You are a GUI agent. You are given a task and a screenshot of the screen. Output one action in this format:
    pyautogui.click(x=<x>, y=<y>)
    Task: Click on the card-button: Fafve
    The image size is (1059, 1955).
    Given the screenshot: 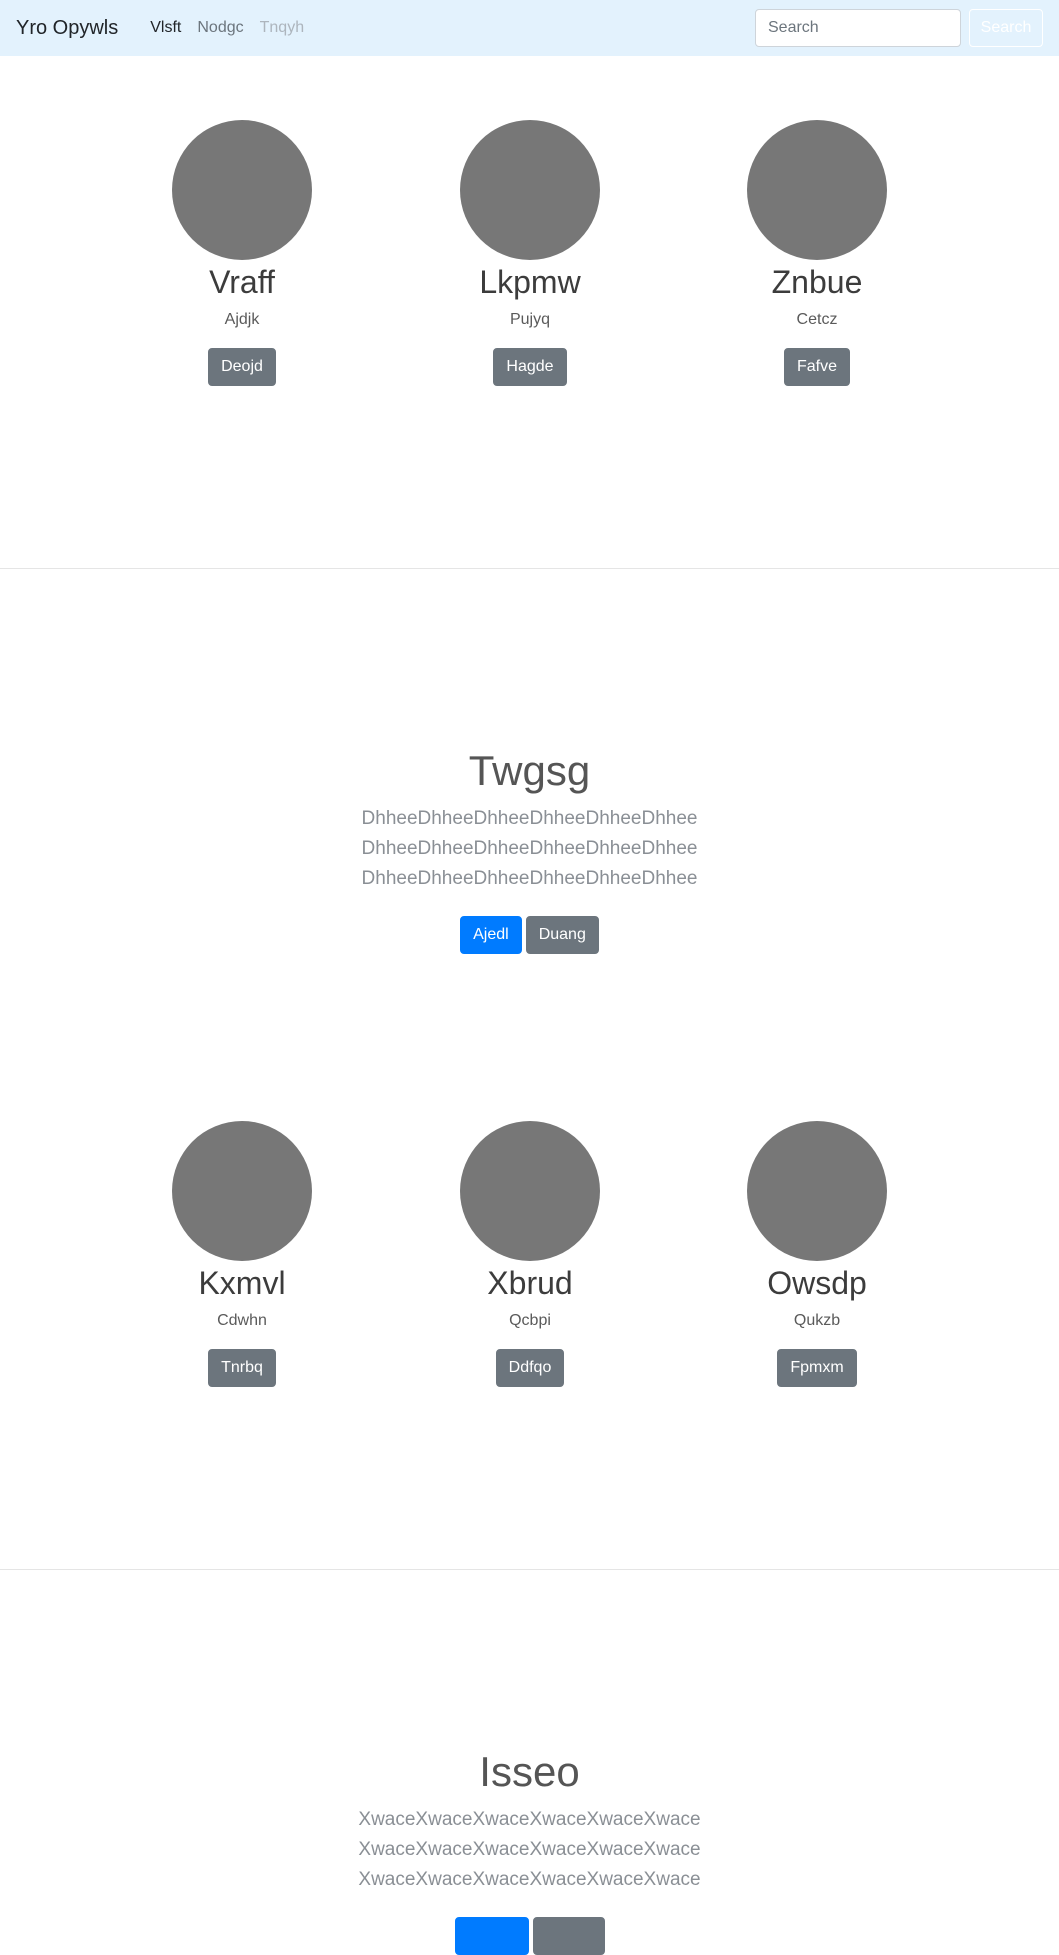 What is the action you would take?
    pyautogui.click(x=816, y=367)
    